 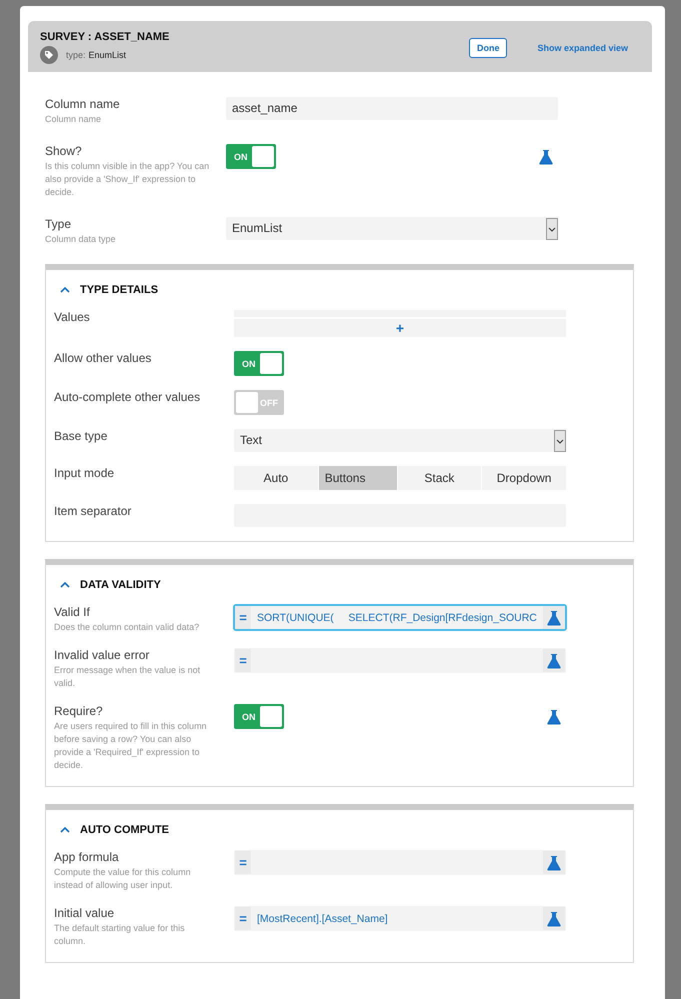 What do you see at coordinates (276, 478) in the screenshot?
I see `input-mode-option: Auto` at bounding box center [276, 478].